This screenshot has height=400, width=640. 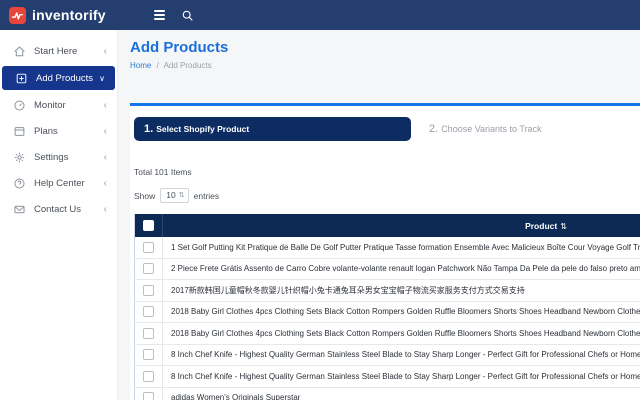 I want to click on page-length-row: Show 10 ⇅ entries, so click(x=387, y=195).